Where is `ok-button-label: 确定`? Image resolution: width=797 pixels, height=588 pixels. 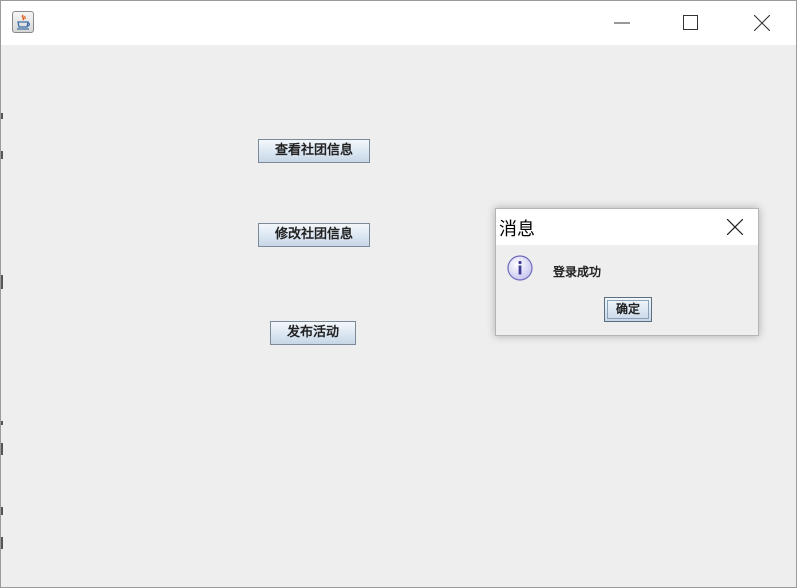
ok-button-label: 确定 is located at coordinates (627, 309).